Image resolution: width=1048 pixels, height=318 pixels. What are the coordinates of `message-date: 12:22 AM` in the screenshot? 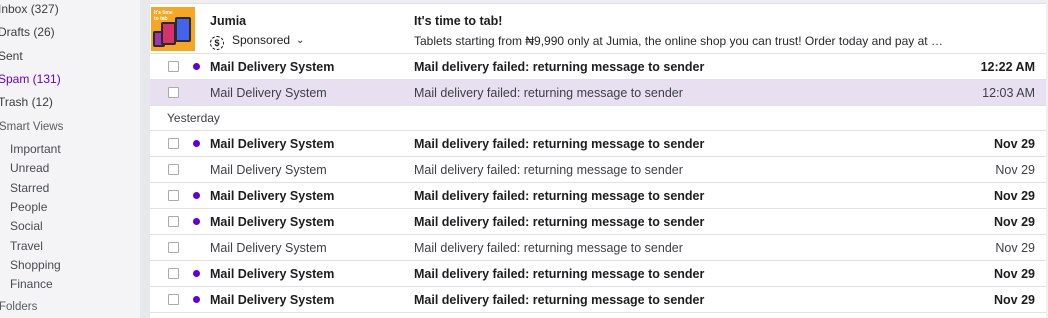 It's located at (1007, 67).